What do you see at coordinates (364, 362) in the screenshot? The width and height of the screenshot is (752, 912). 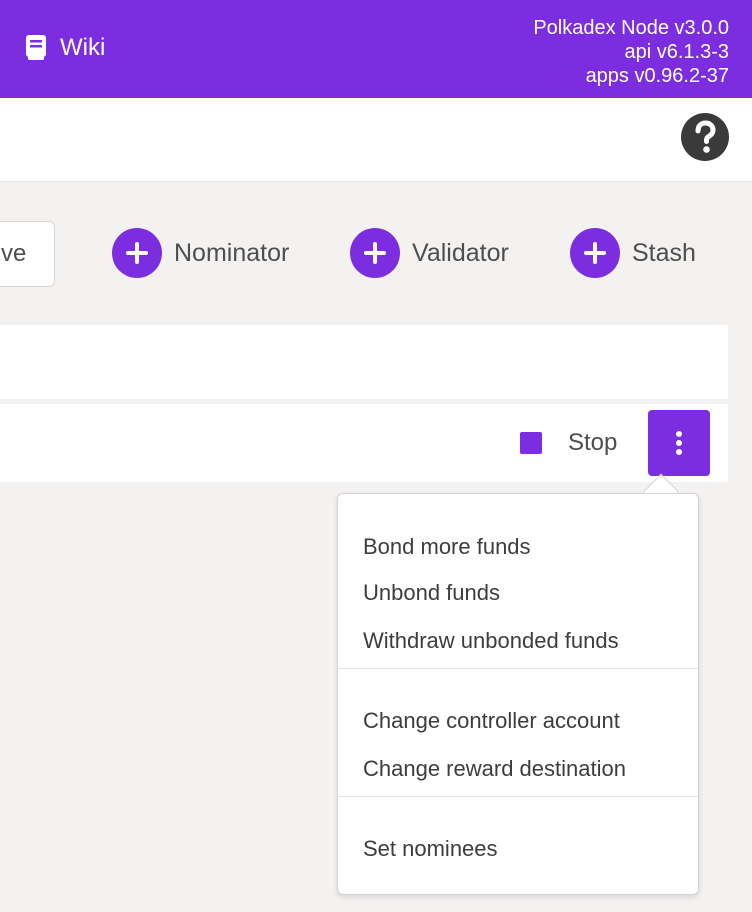 I see `table-header-row` at bounding box center [364, 362].